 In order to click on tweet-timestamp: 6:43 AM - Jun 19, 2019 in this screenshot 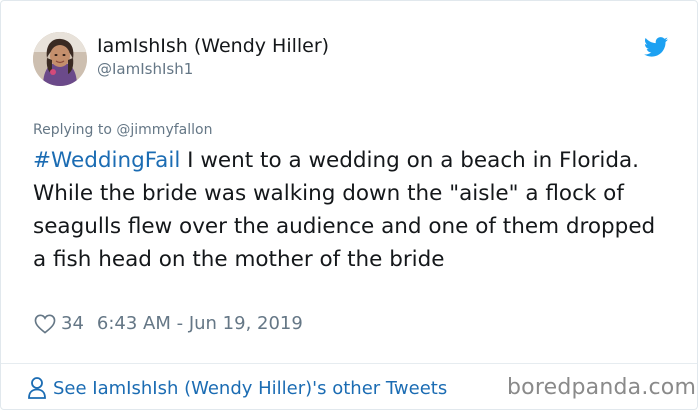, I will do `click(200, 323)`.